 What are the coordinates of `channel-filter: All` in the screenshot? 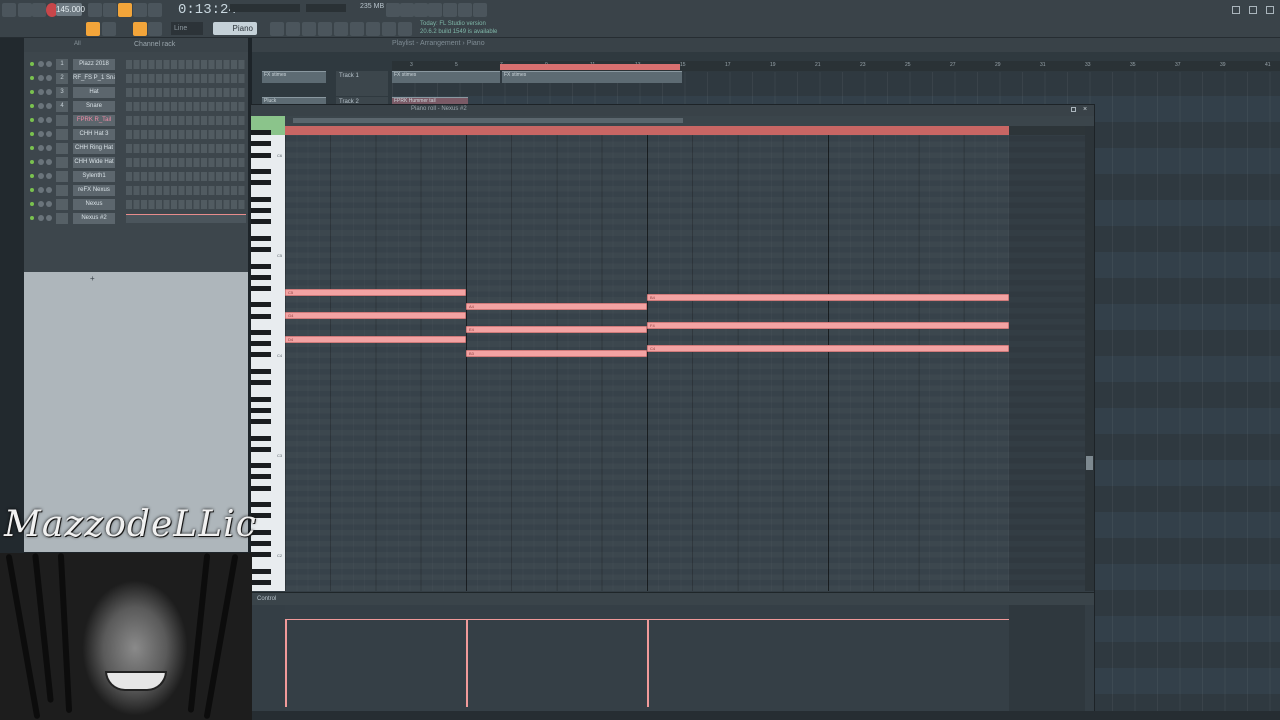 It's located at (77, 44).